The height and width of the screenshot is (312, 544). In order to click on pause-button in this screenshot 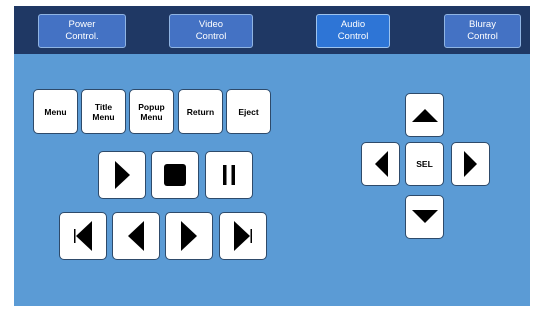, I will do `click(229, 175)`.